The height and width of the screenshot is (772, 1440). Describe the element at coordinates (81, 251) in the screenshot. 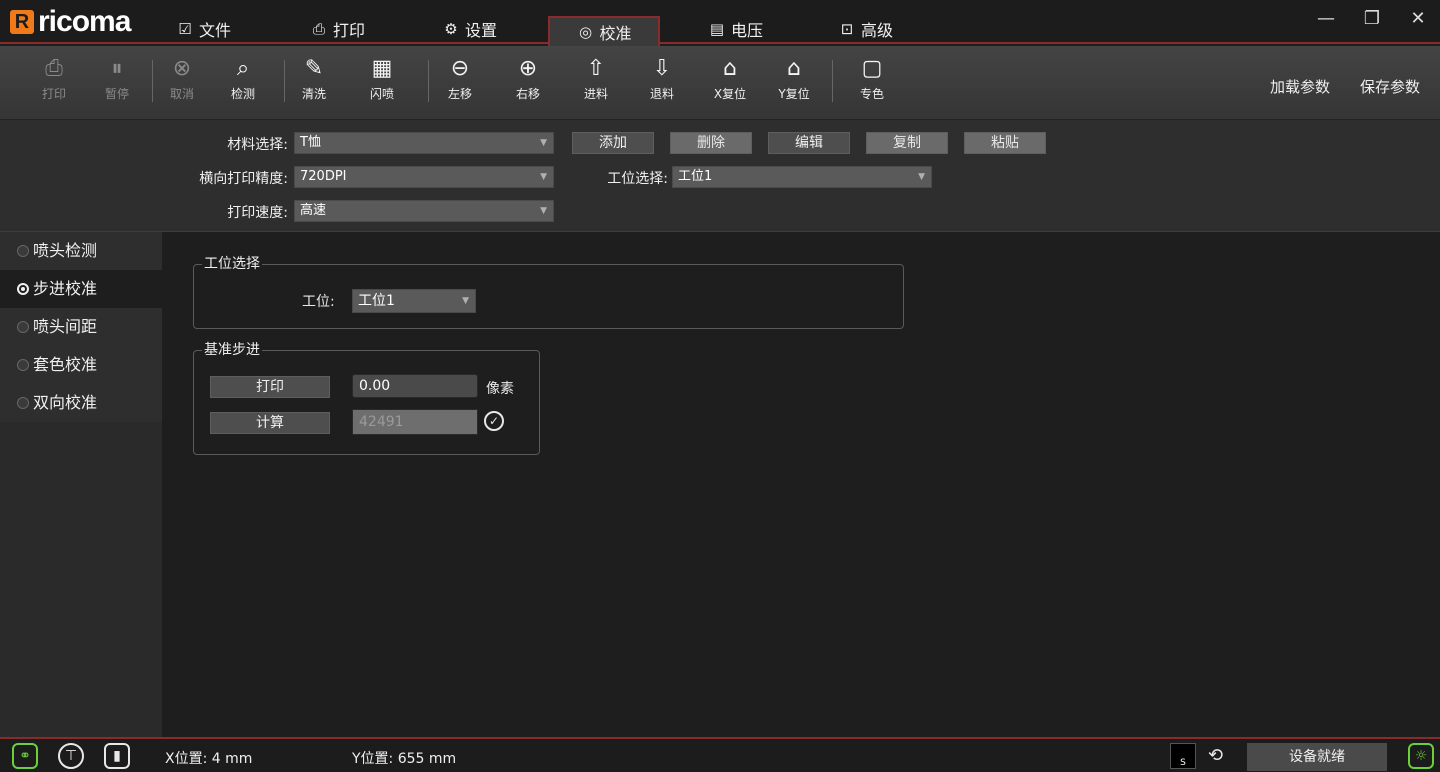

I see `sidebar-item-nozzle-check: 喷头检测` at that location.